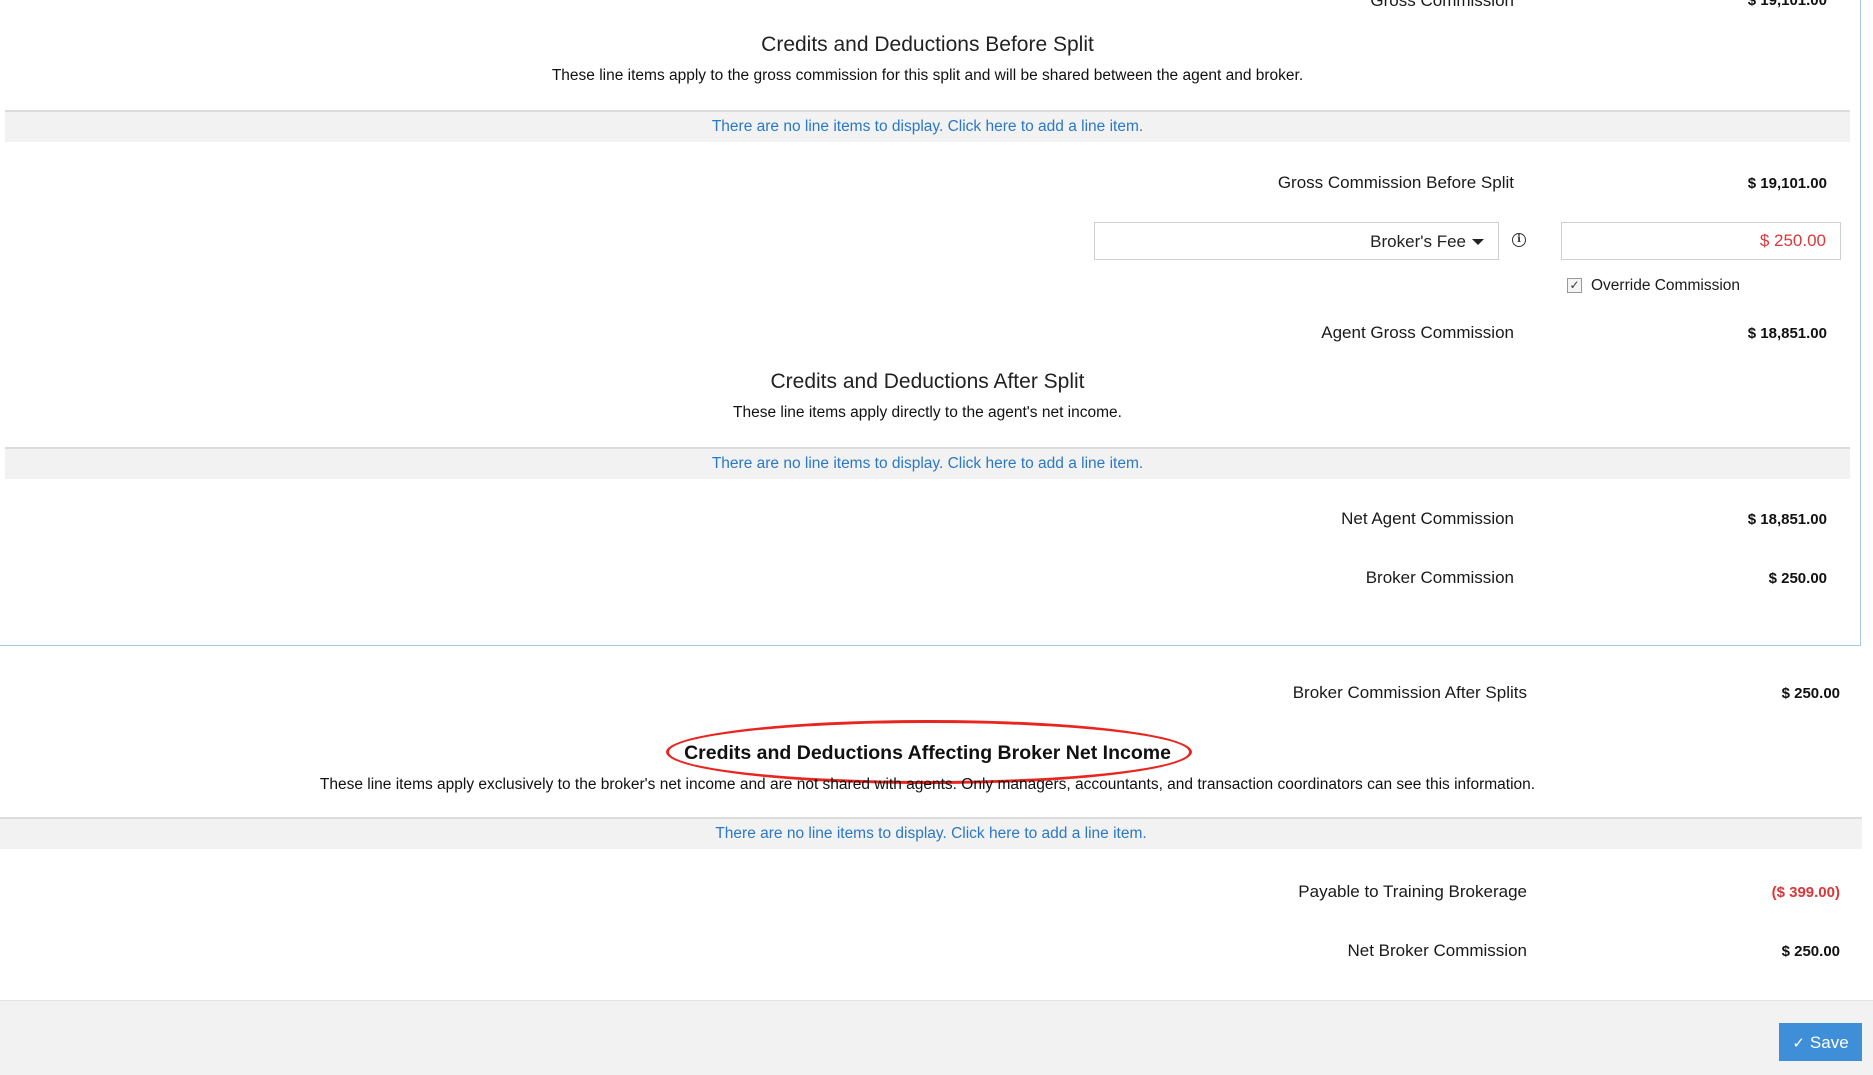 The width and height of the screenshot is (1873, 1075). I want to click on save-button: ✓ Save, so click(1820, 1042).